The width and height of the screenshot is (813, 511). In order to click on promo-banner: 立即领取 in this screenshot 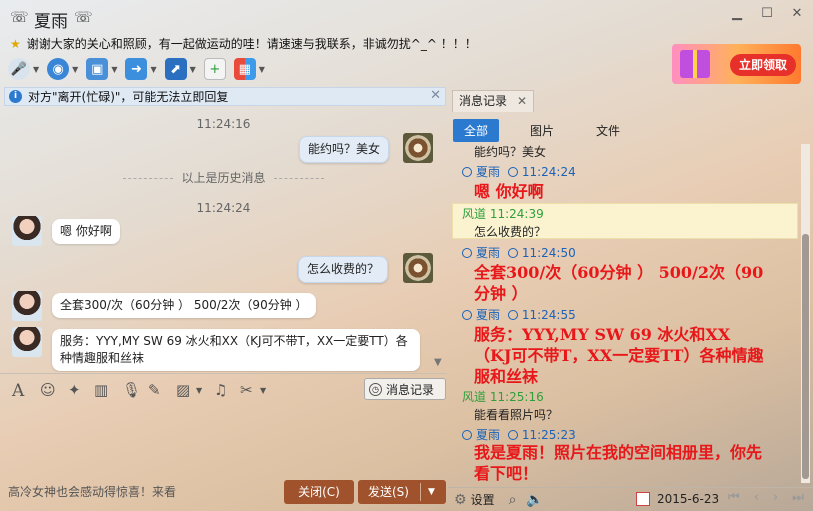, I will do `click(736, 64)`.